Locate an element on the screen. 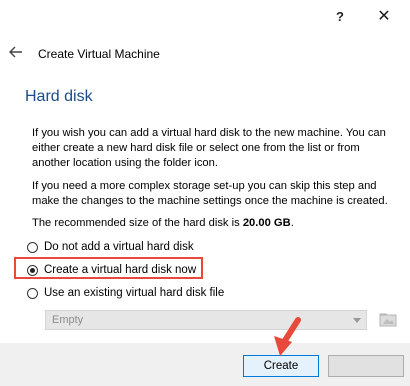 Image resolution: width=410 pixels, height=386 pixels. radio-use-existing-disk: Use an existing virtual hard disk file is located at coordinates (125, 293).